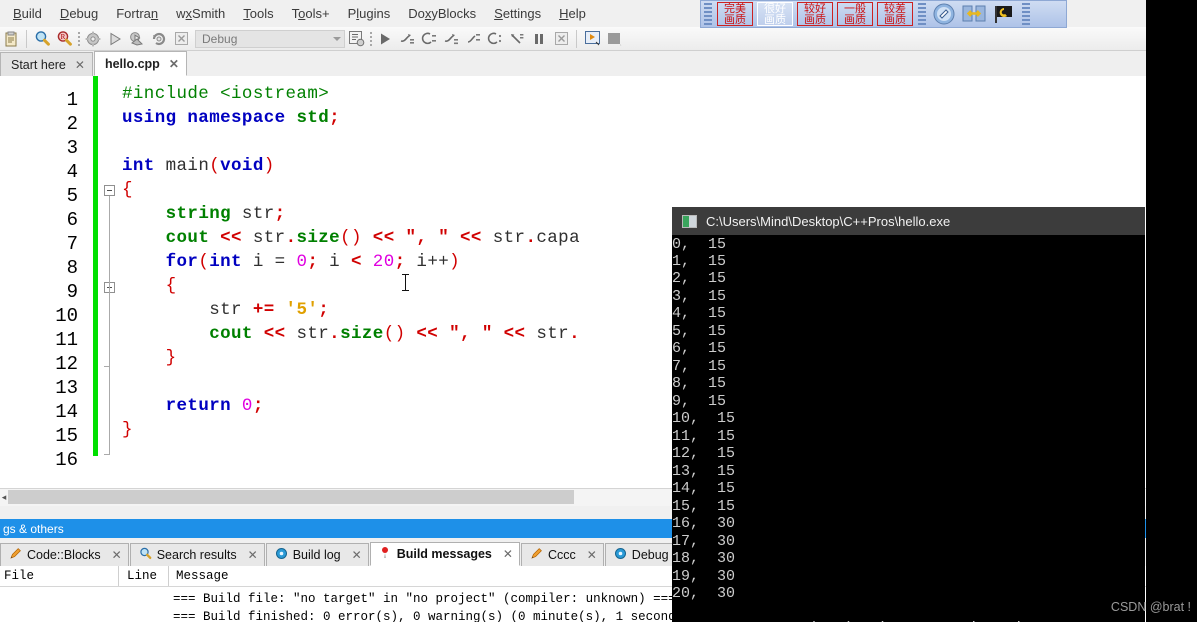 The image size is (1197, 622). What do you see at coordinates (974, 14) in the screenshot?
I see `resize-arrows-icon` at bounding box center [974, 14].